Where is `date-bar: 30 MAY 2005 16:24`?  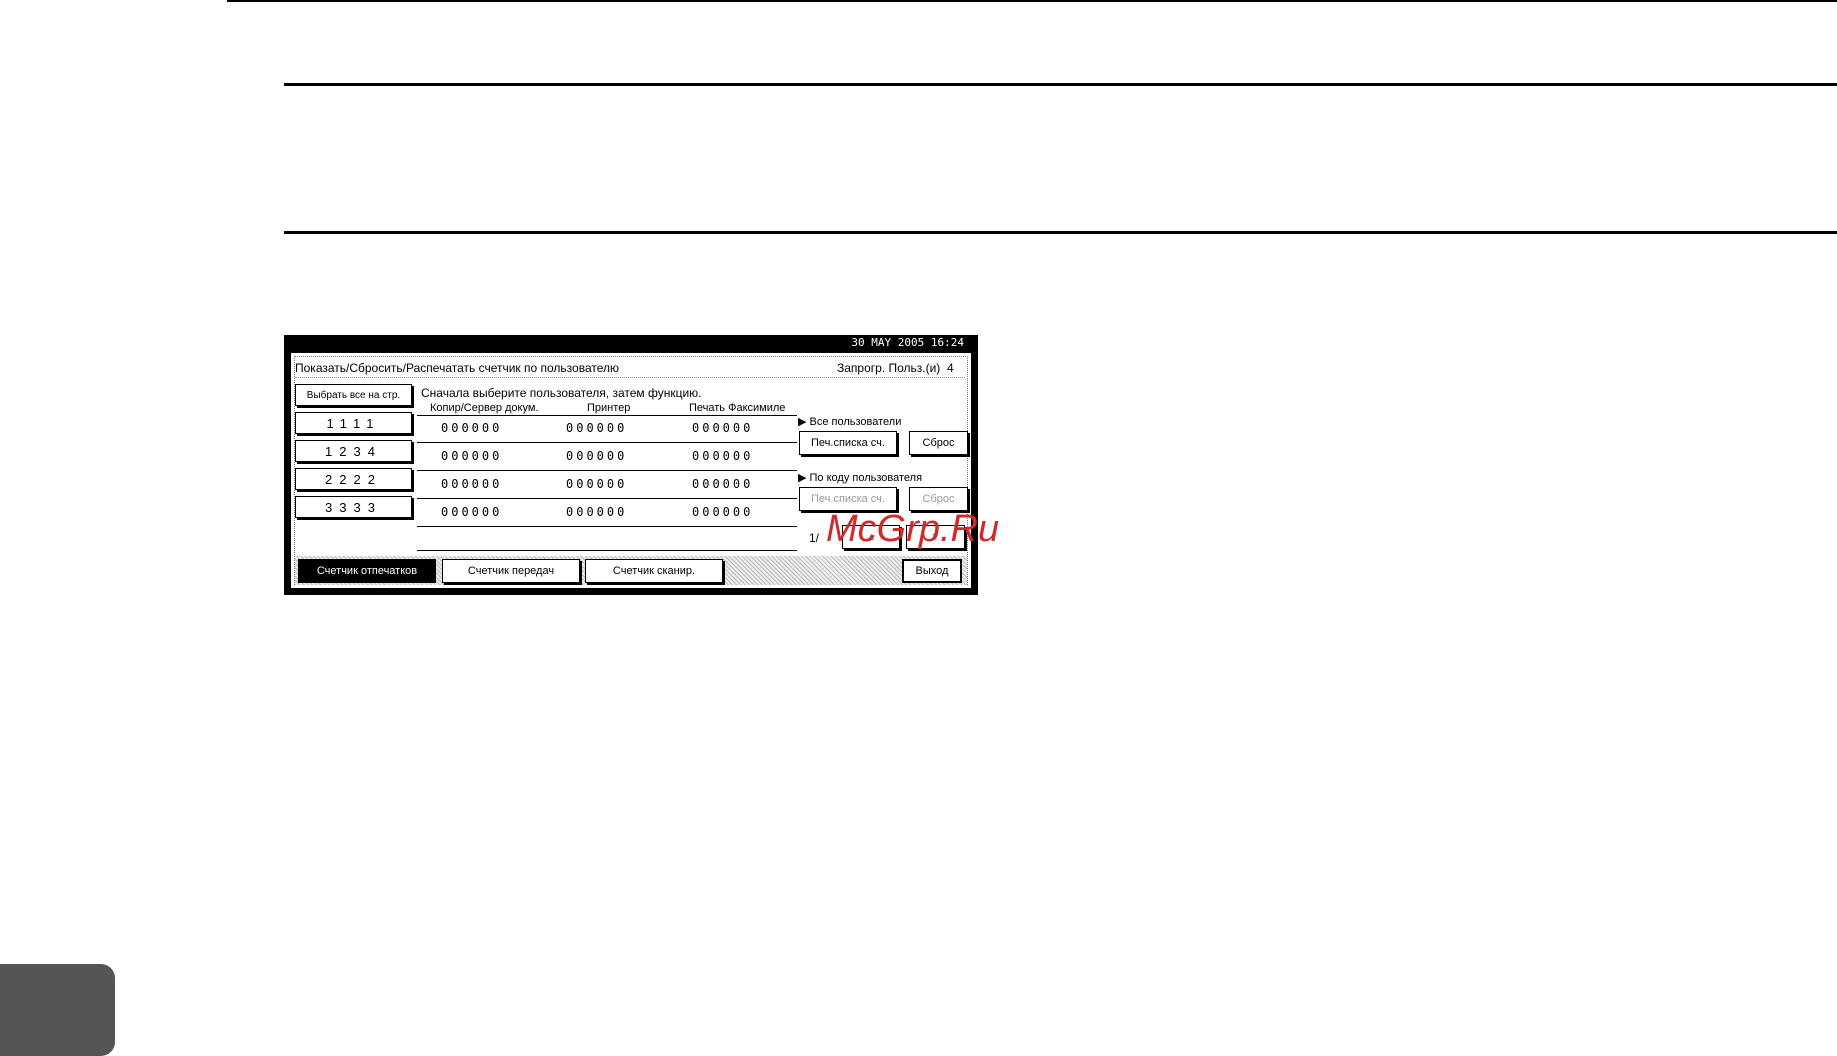
date-bar: 30 MAY 2005 16:24 is located at coordinates (631, 342).